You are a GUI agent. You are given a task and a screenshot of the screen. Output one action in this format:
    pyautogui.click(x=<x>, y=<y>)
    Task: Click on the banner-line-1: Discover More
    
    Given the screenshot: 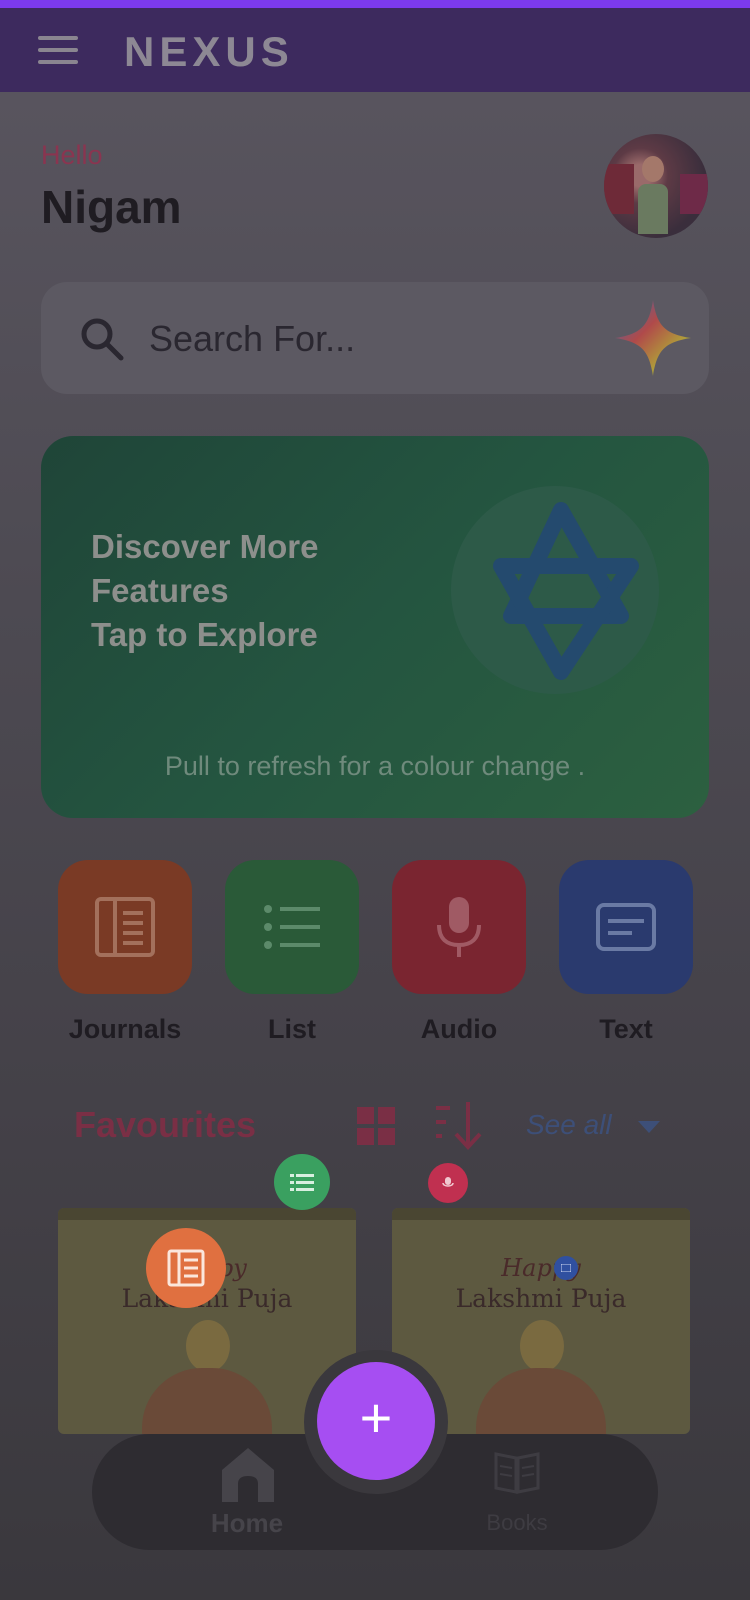 What is the action you would take?
    pyautogui.click(x=205, y=546)
    